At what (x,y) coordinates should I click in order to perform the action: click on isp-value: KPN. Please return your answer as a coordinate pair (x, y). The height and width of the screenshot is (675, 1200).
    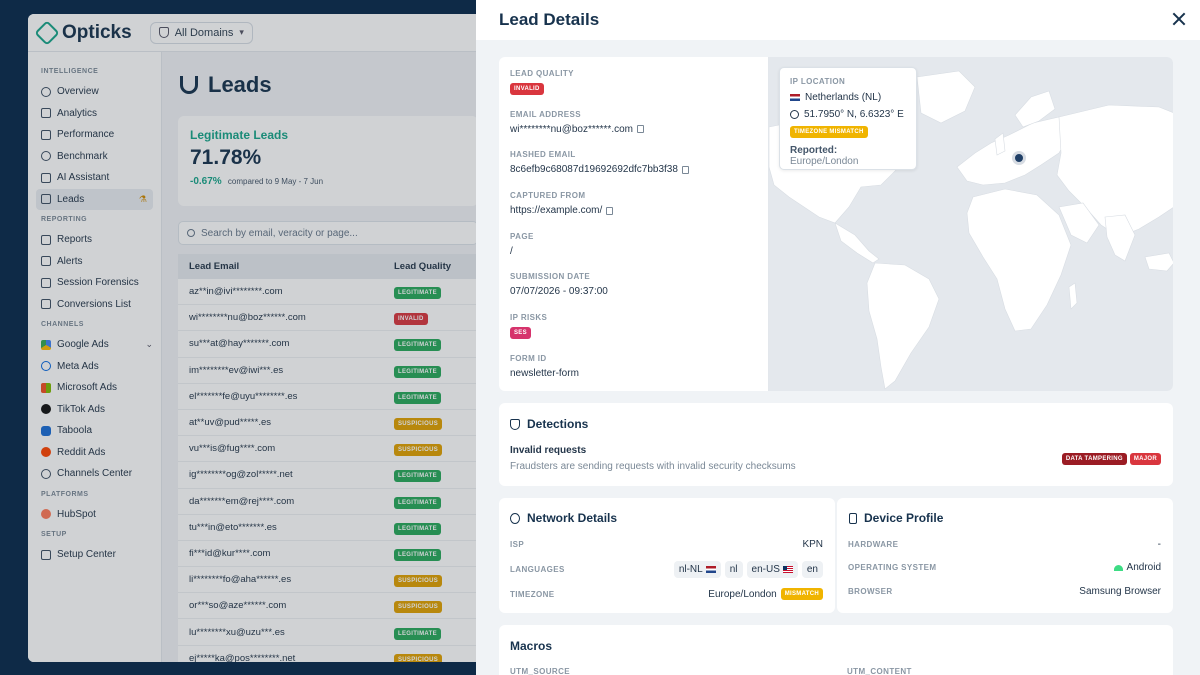
    Looking at the image, I should click on (812, 544).